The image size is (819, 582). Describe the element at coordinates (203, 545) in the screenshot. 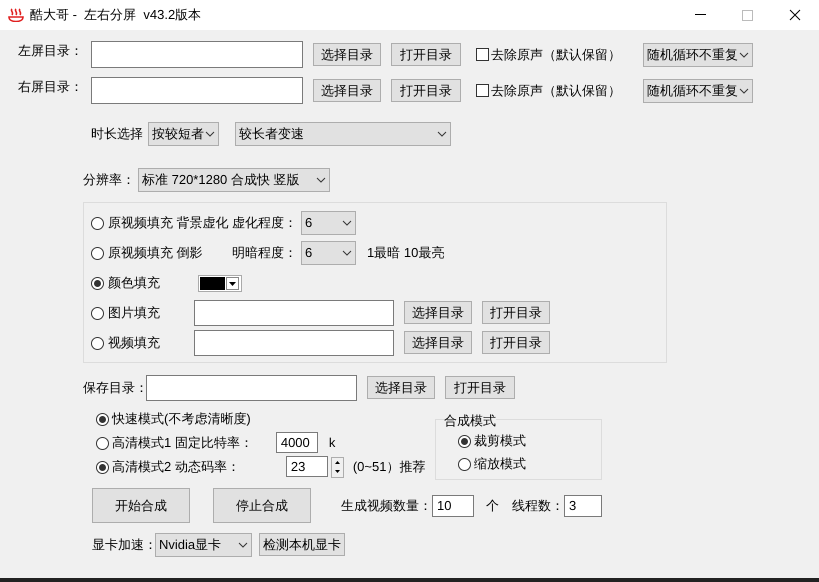

I see `dropdown: Nvidia显卡` at that location.